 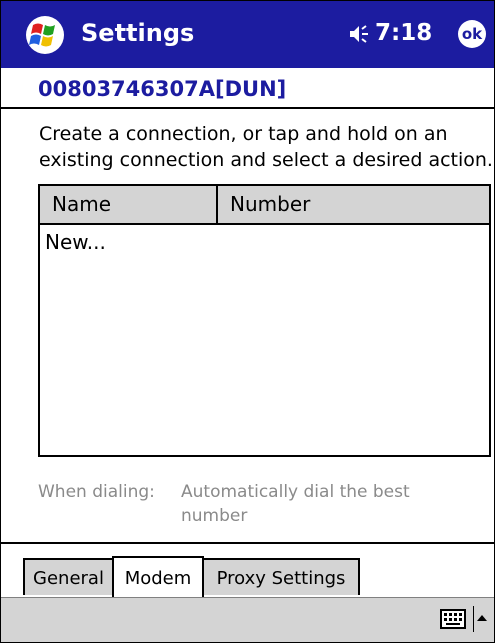 What do you see at coordinates (247, 34) in the screenshot?
I see `title-bar: Settings 7:18 ok` at bounding box center [247, 34].